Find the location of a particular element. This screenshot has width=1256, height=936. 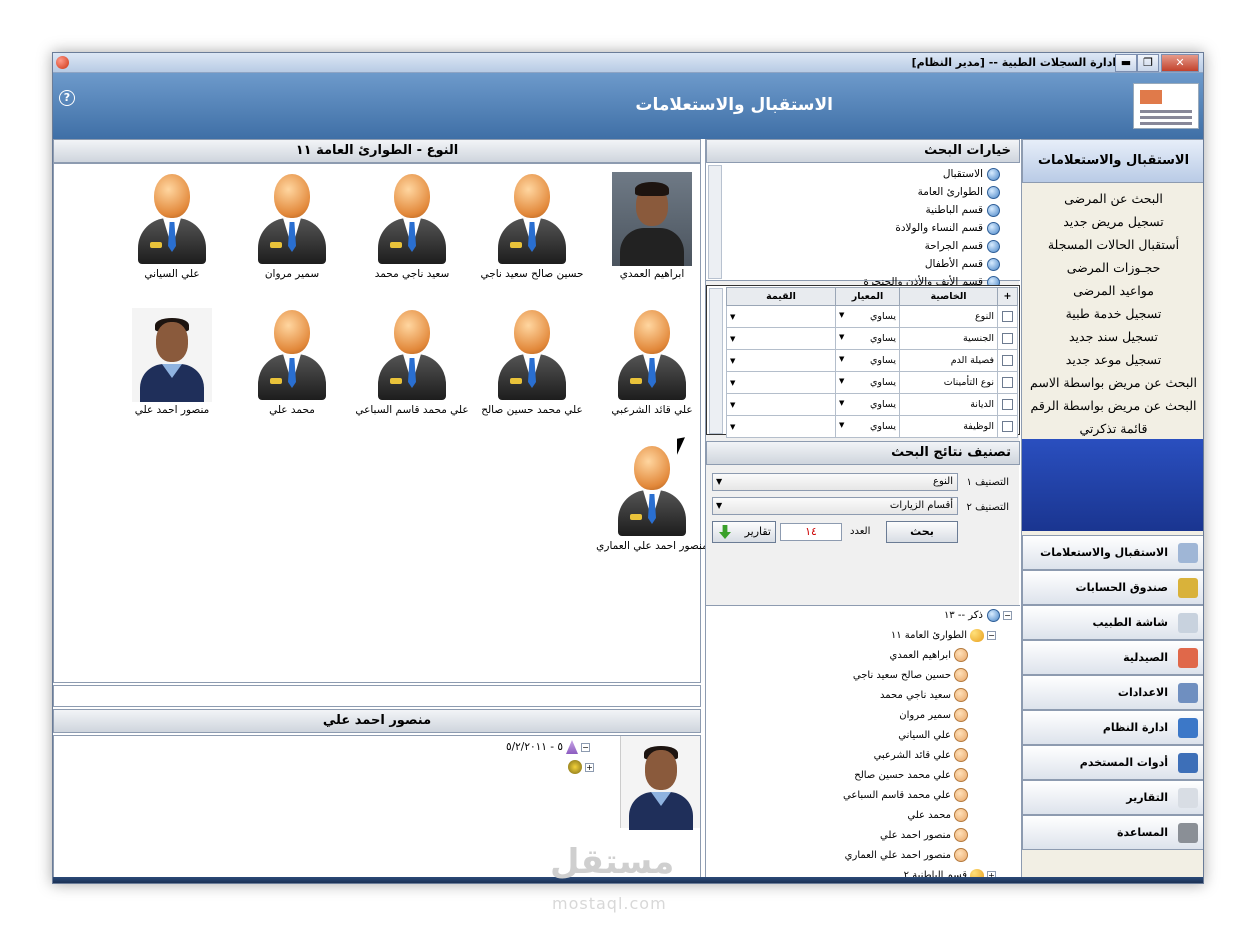

side-menu-item: البحث عن مريض بواسطة الاسم is located at coordinates (1112, 382).